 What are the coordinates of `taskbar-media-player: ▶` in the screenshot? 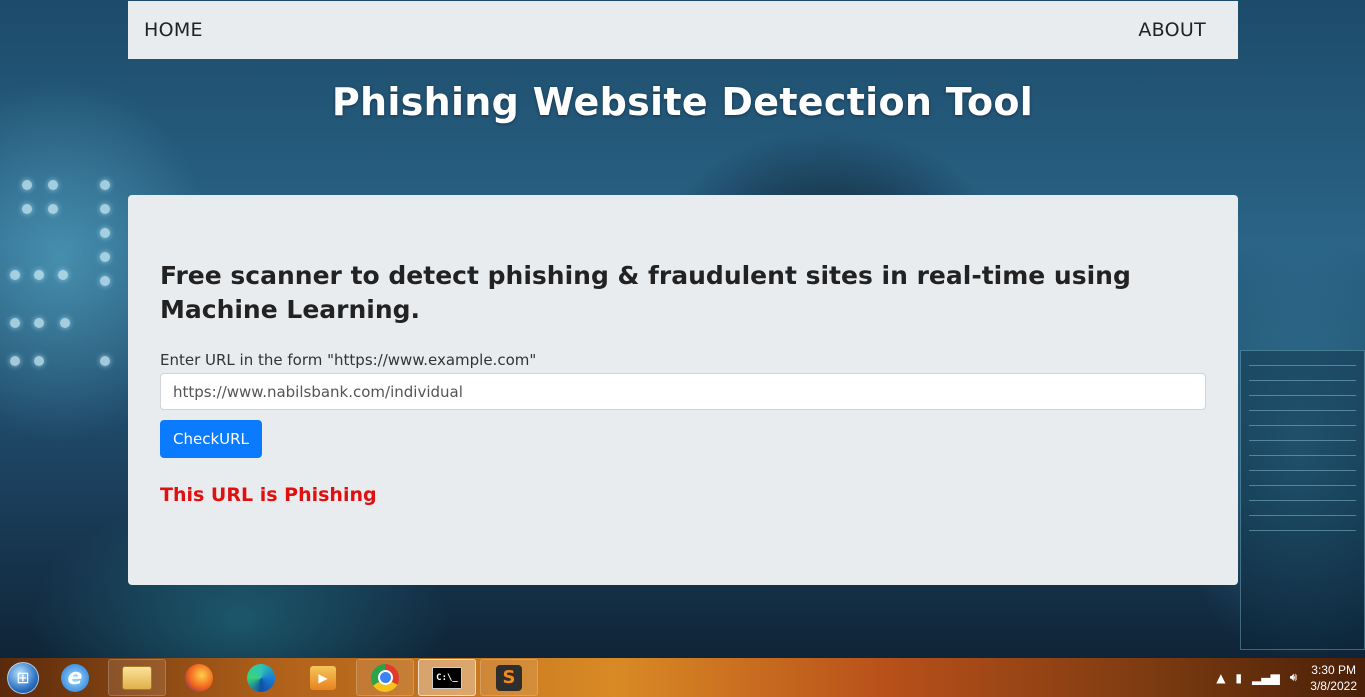 It's located at (323, 677).